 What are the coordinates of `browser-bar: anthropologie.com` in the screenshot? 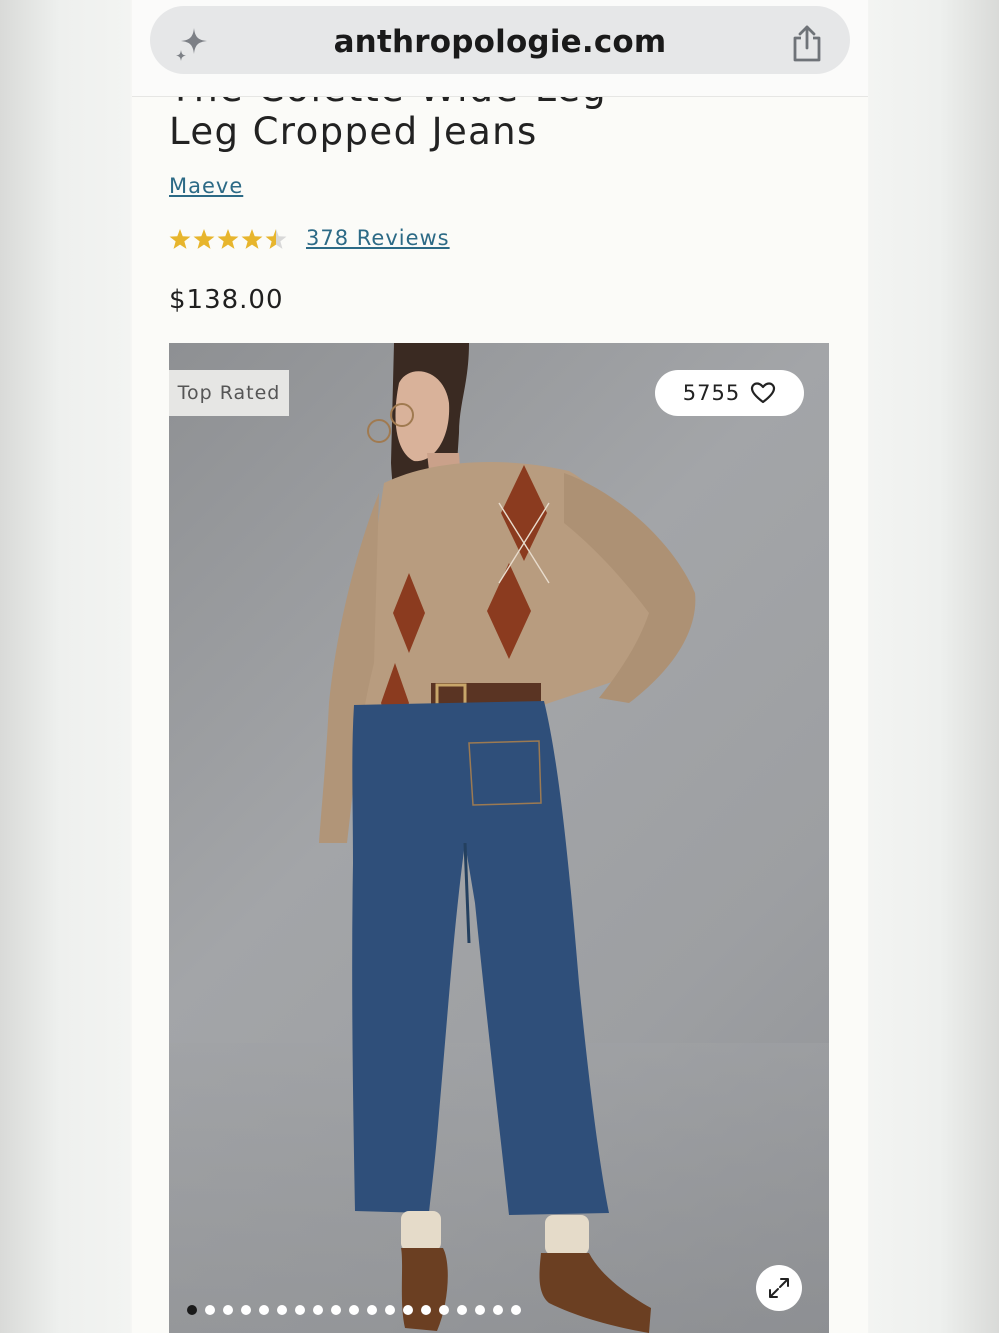 It's located at (500, 48).